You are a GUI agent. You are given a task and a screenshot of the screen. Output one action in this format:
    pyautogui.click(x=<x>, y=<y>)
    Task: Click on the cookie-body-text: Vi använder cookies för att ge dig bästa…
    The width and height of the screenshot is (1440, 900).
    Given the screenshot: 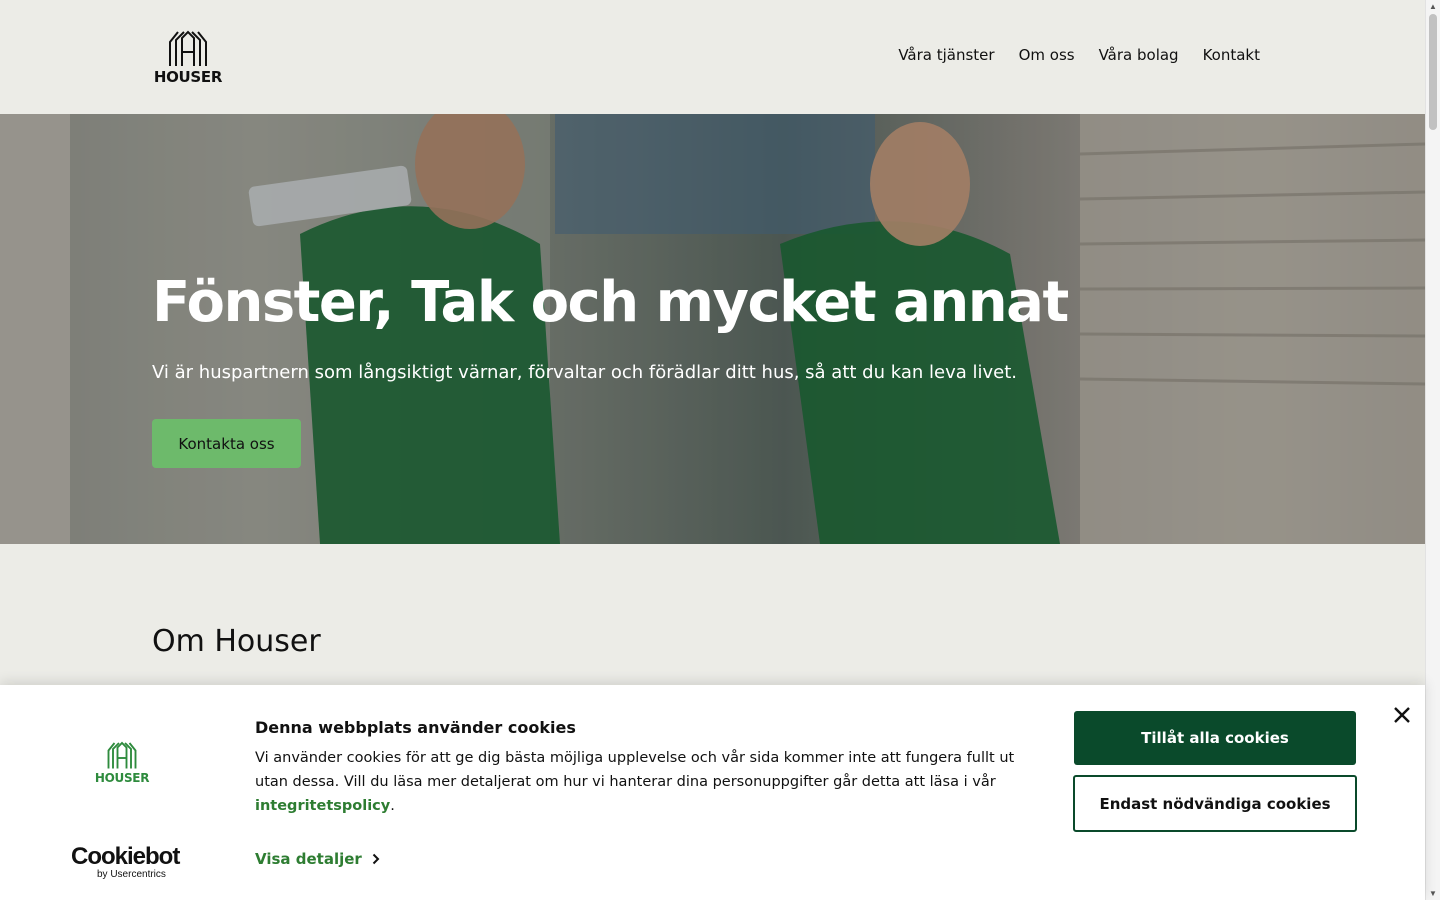 What is the action you would take?
    pyautogui.click(x=635, y=770)
    